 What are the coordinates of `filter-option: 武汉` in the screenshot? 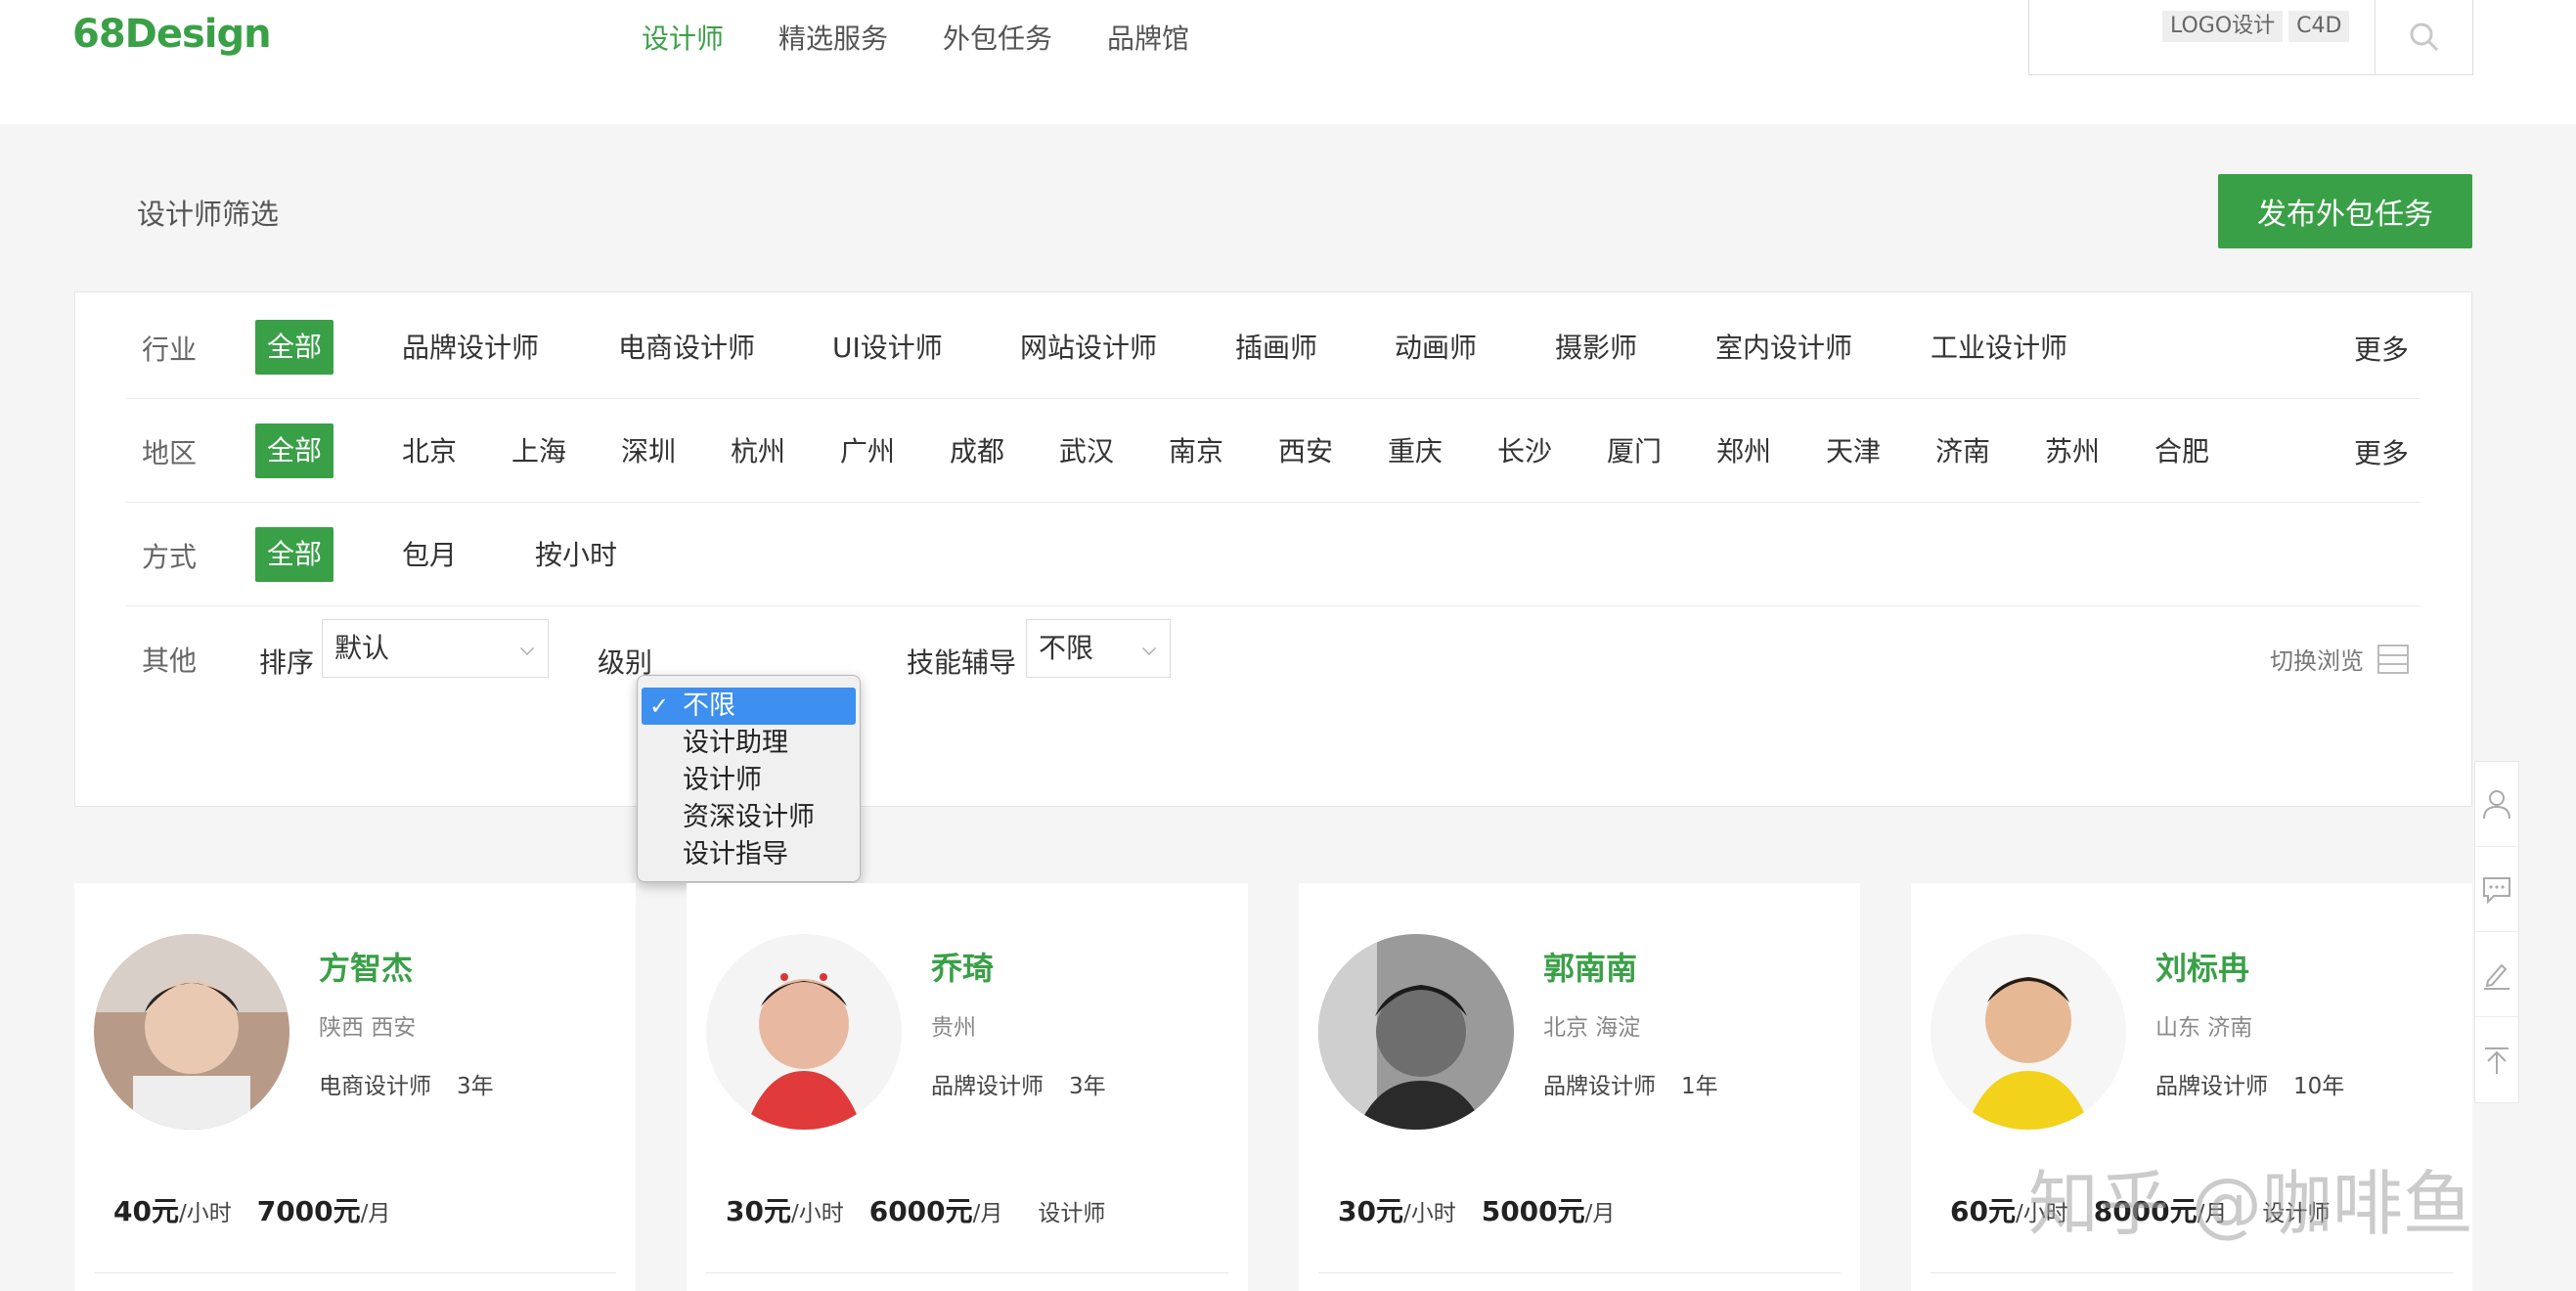 It's located at (1087, 452).